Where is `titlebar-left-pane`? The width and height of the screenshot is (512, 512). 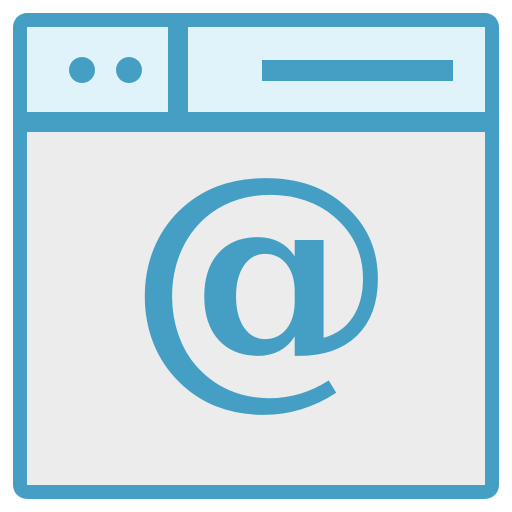 titlebar-left-pane is located at coordinates (97, 69).